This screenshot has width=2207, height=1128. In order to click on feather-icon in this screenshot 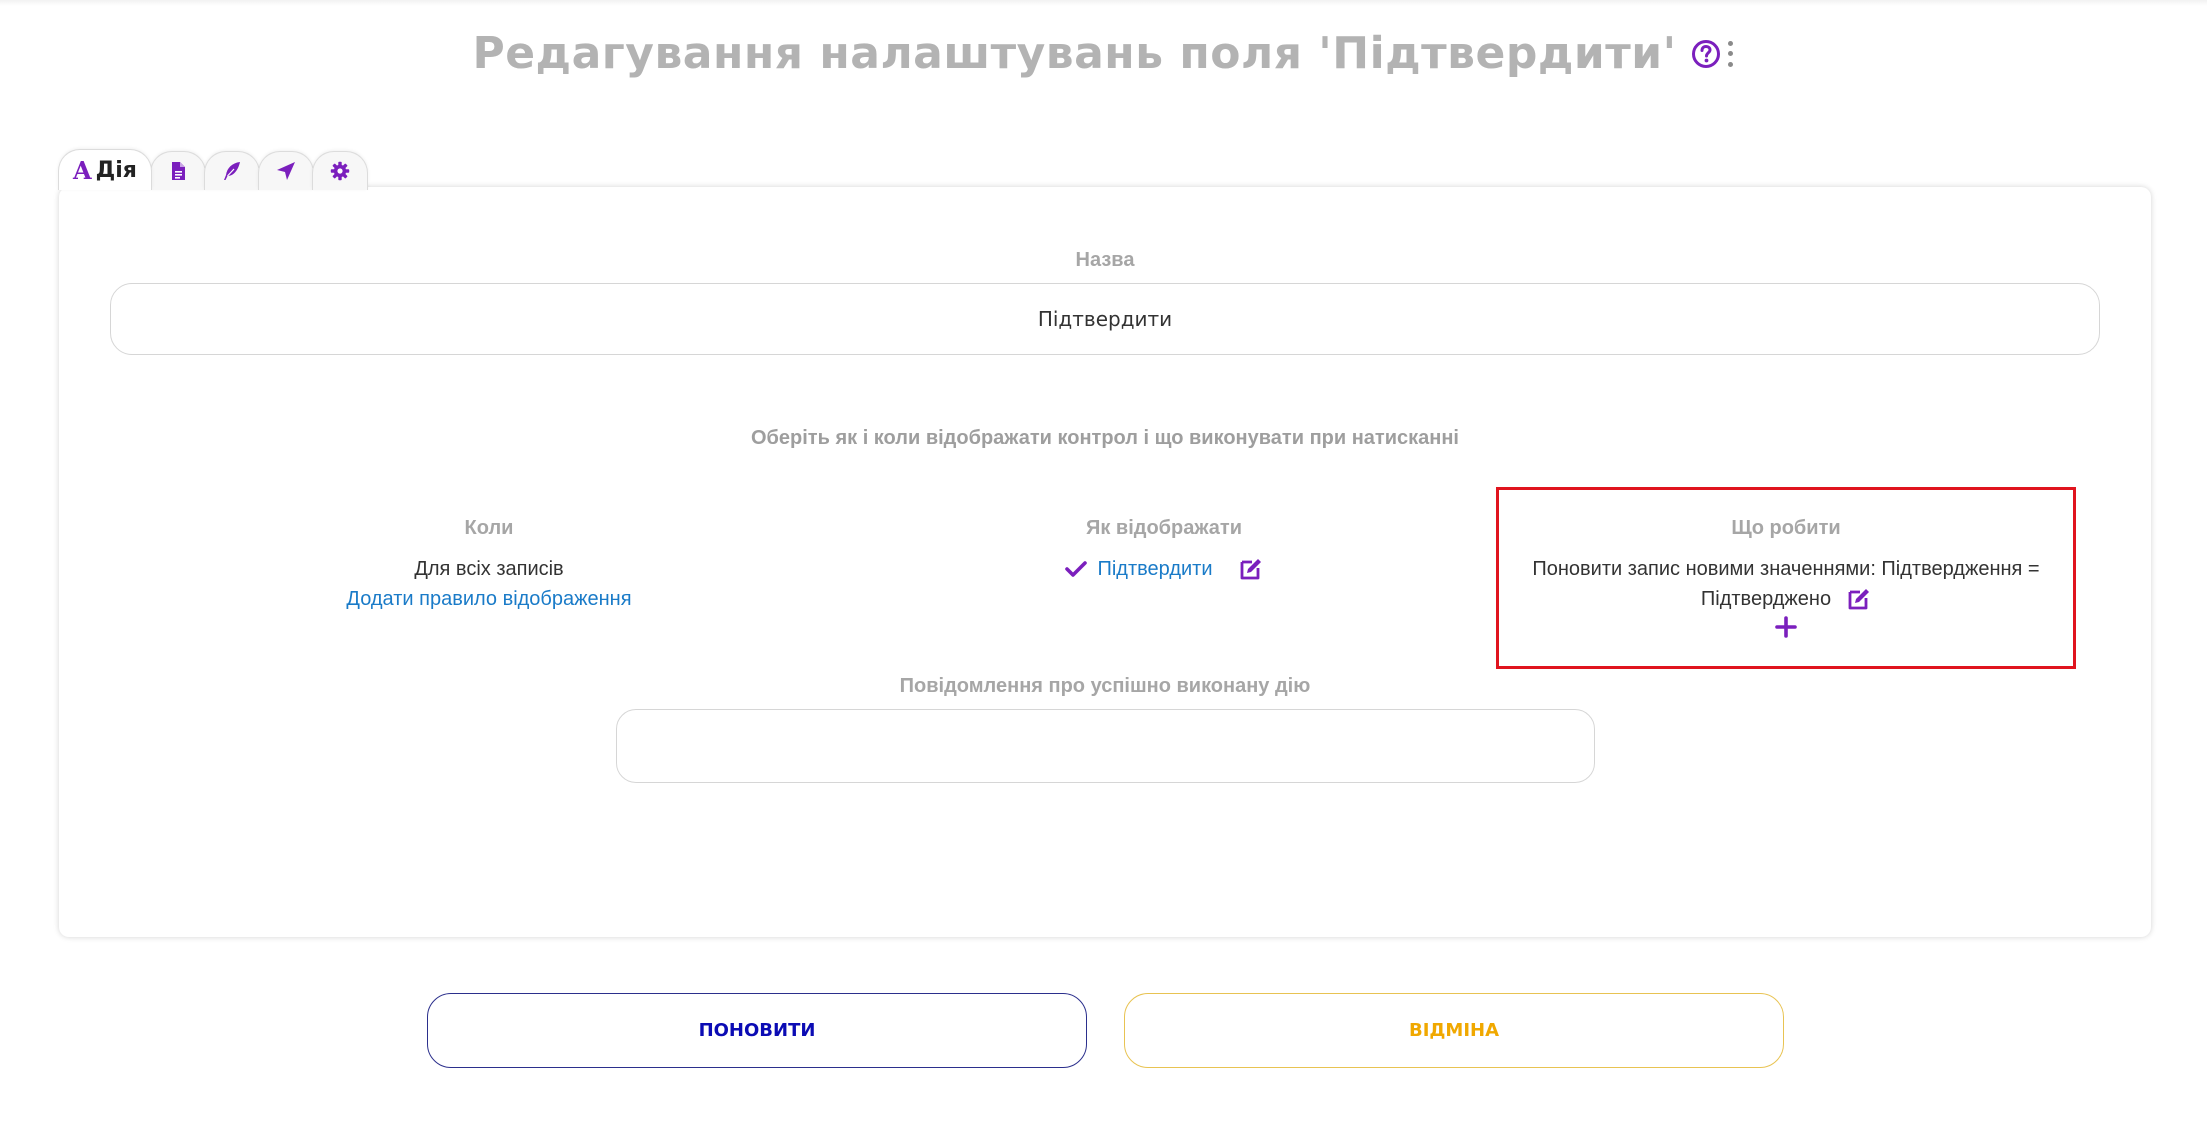, I will do `click(231, 171)`.